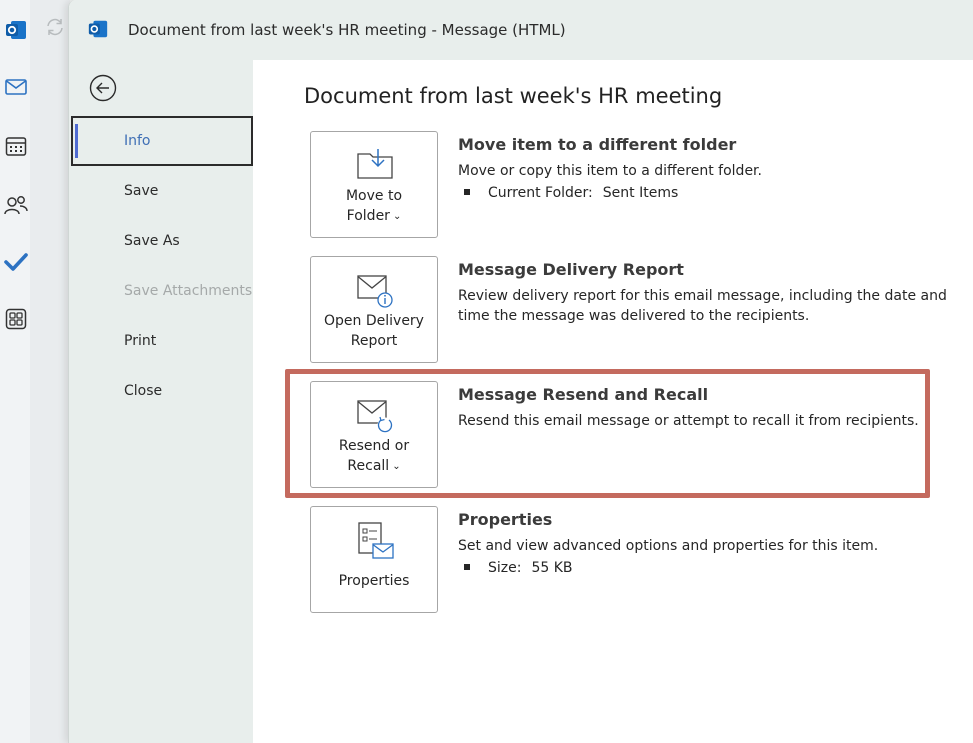 The width and height of the screenshot is (973, 743). I want to click on people-icon, so click(16, 205).